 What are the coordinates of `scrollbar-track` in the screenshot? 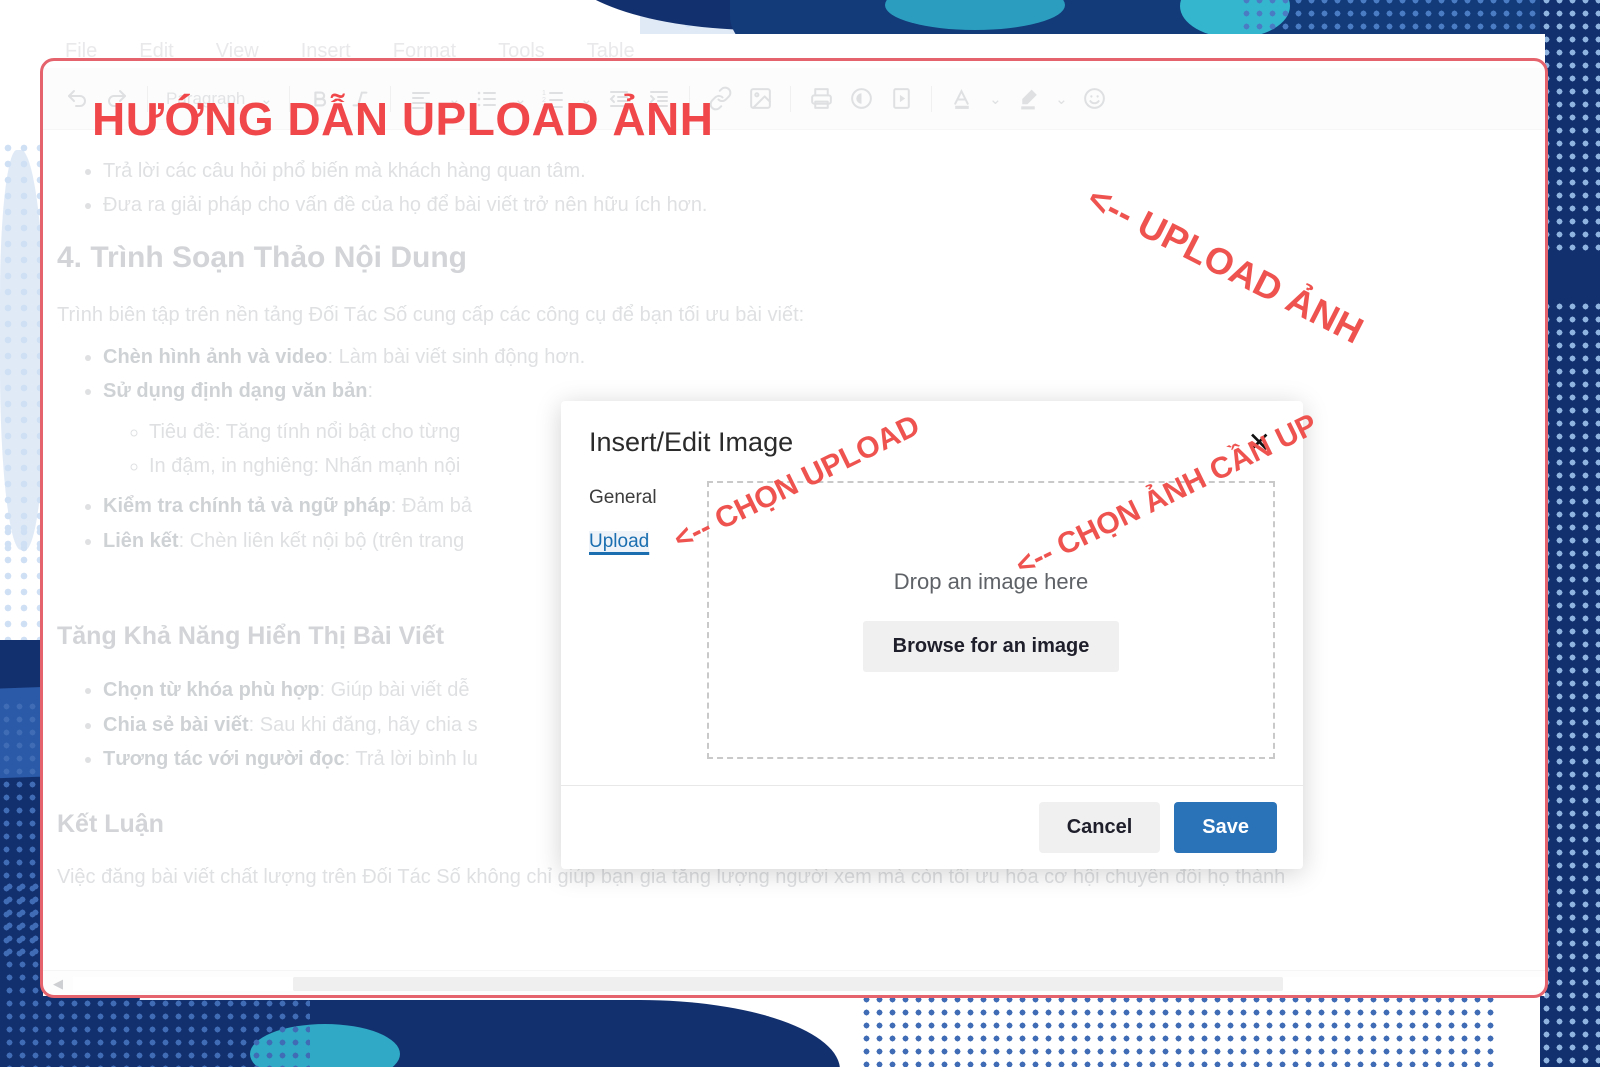 It's located at (809, 983).